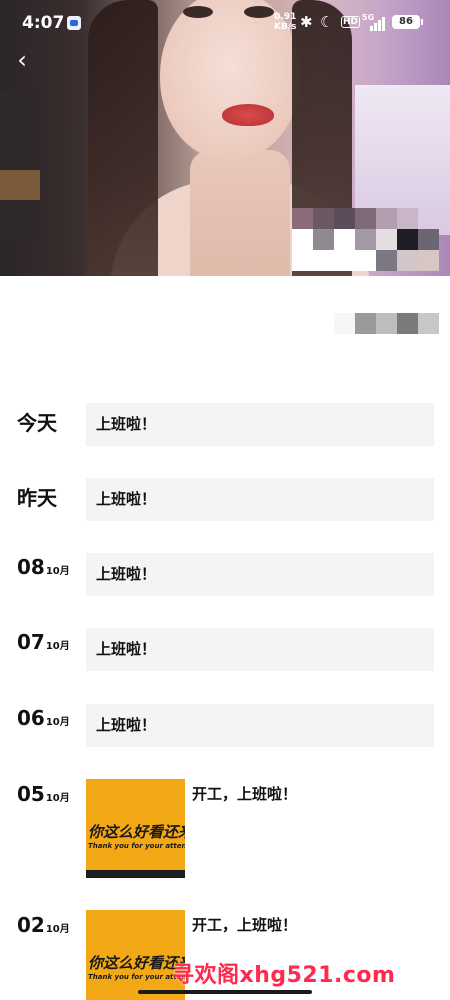 The width and height of the screenshot is (450, 1000). I want to click on moon-icon: ☾, so click(327, 22).